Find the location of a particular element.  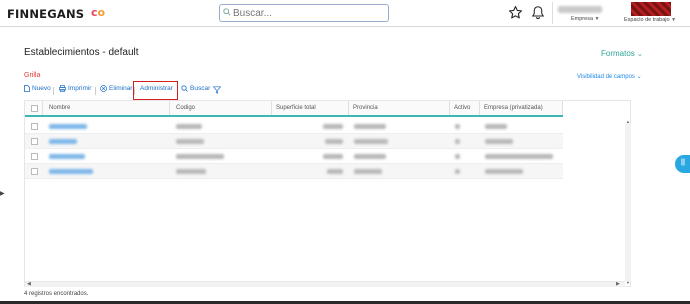

logo-mark-icon: co is located at coordinates (99, 13).